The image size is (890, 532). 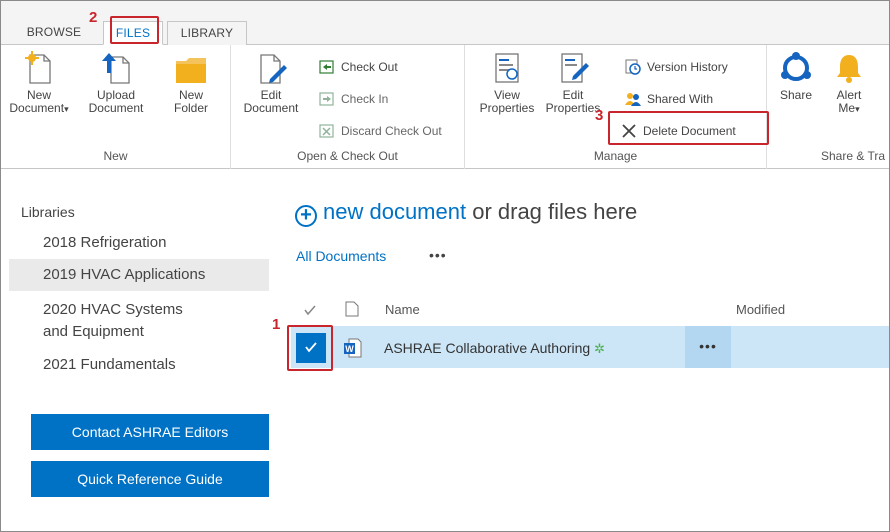 What do you see at coordinates (207, 33) in the screenshot?
I see `tab-library: LIBRARY` at bounding box center [207, 33].